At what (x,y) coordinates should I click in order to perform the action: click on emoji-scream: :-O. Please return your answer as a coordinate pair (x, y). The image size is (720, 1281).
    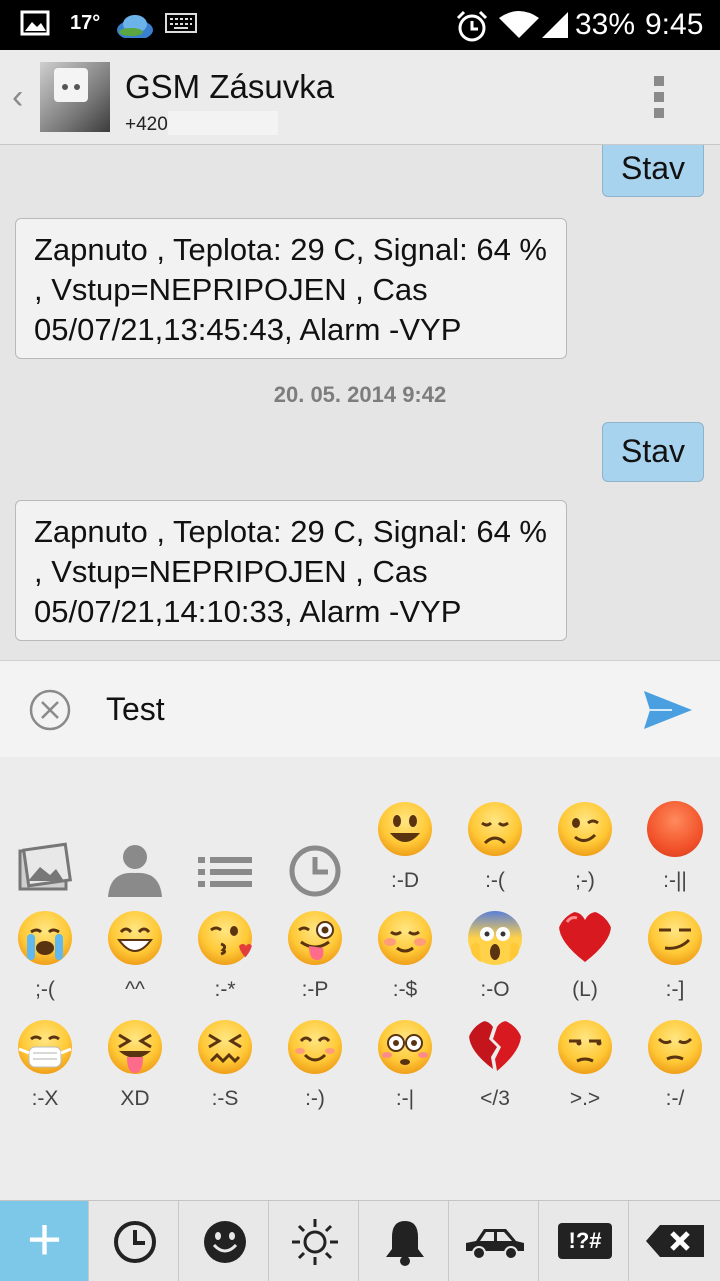
    Looking at the image, I should click on (495, 965).